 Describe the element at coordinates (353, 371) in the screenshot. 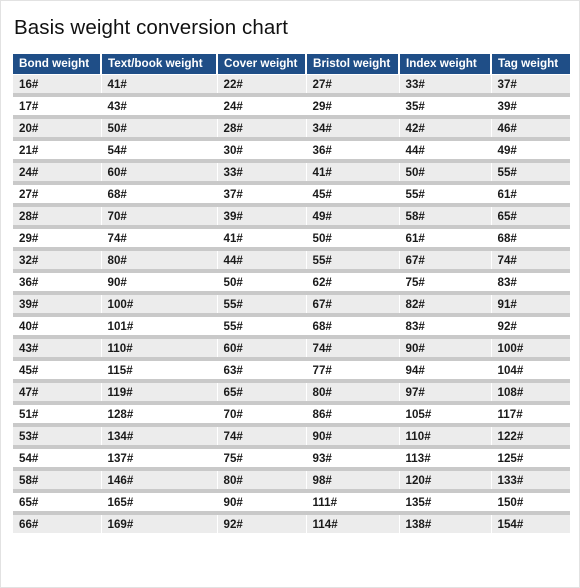

I see `table-cell: 77#` at that location.